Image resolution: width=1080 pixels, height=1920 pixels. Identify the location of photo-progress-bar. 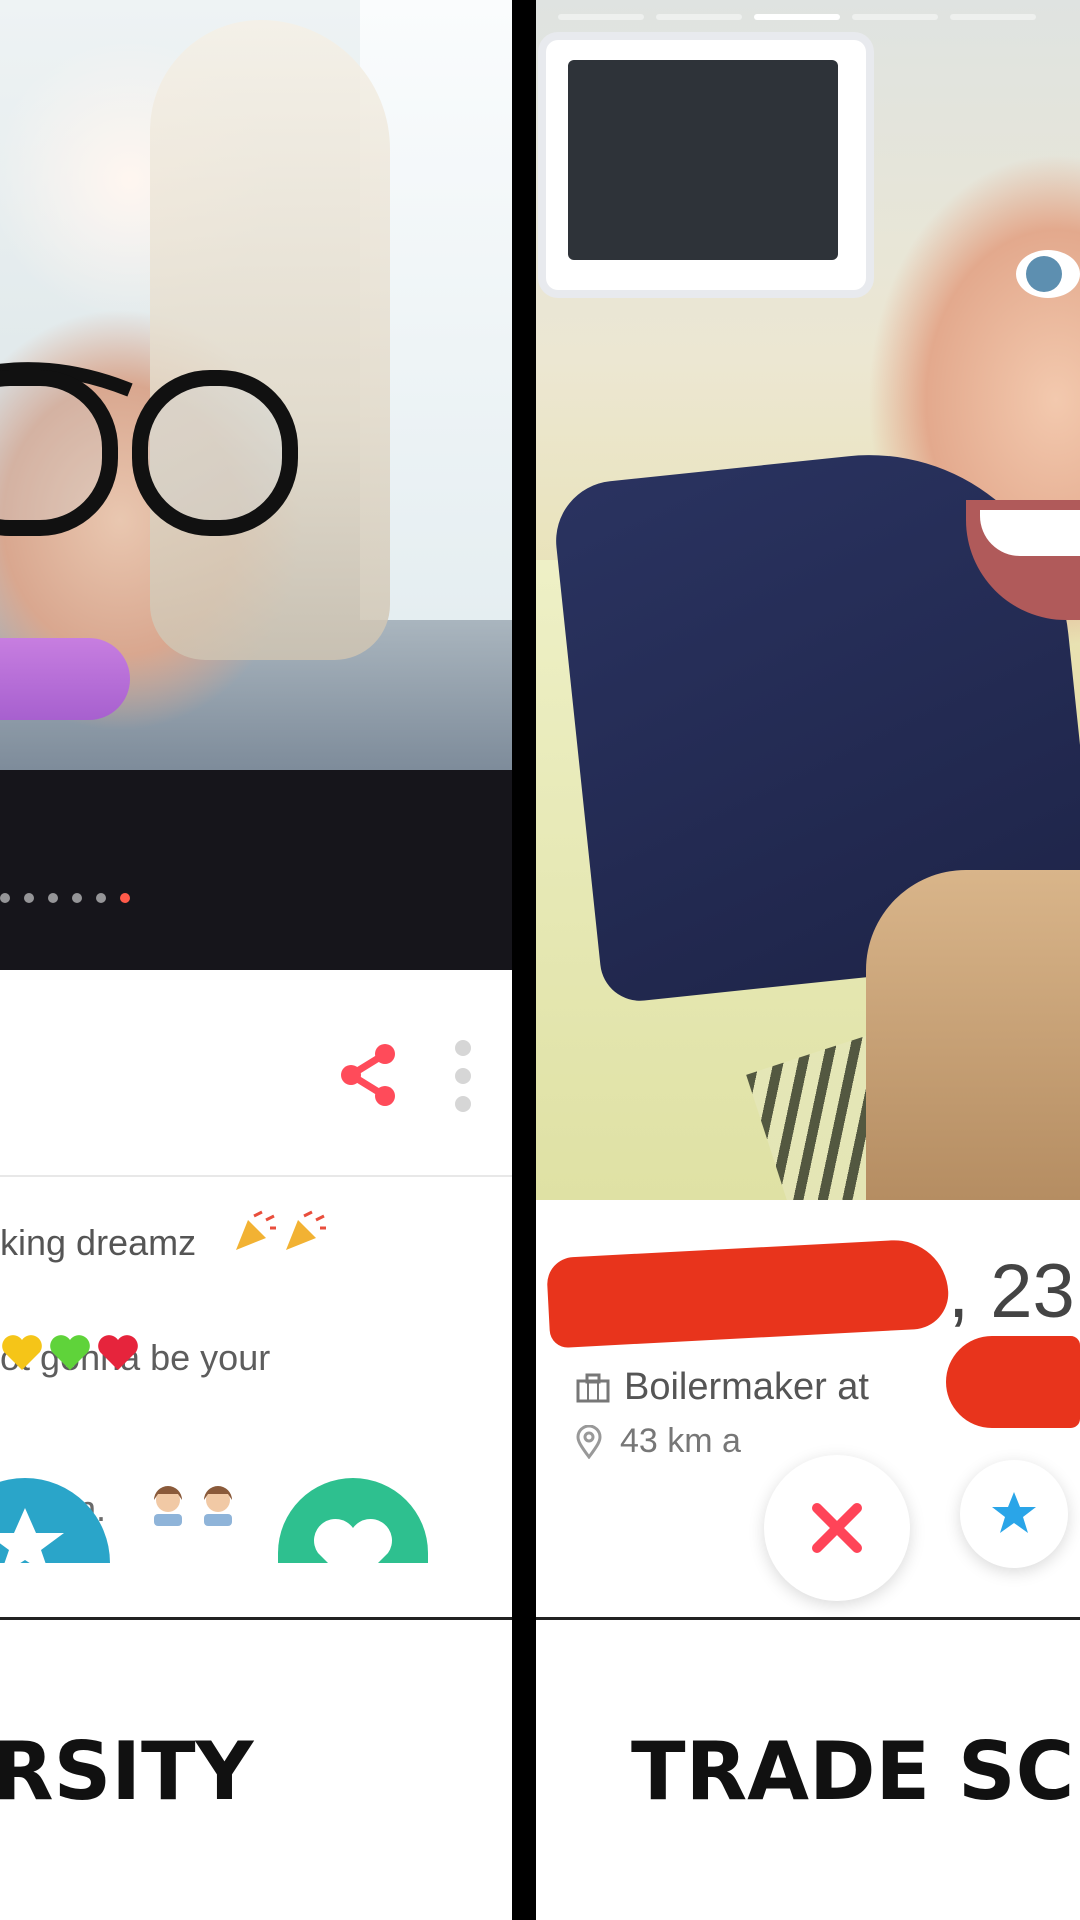
(797, 17).